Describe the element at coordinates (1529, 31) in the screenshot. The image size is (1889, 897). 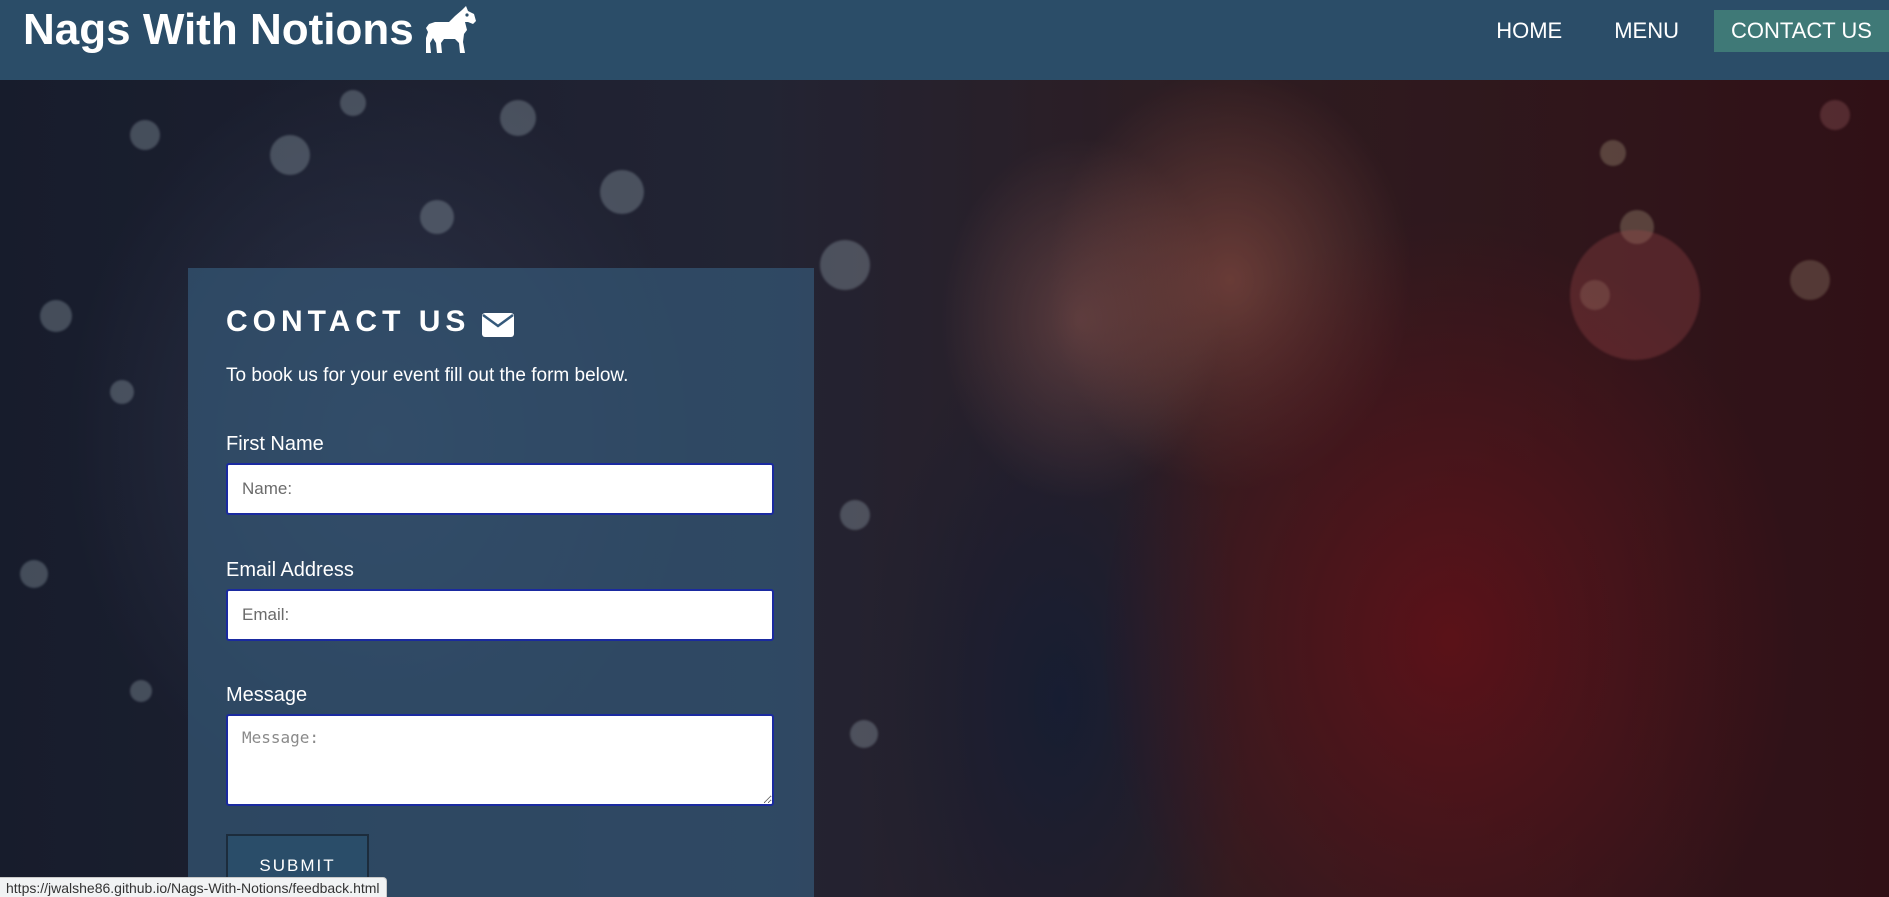
I see `nav-home: HOME` at that location.